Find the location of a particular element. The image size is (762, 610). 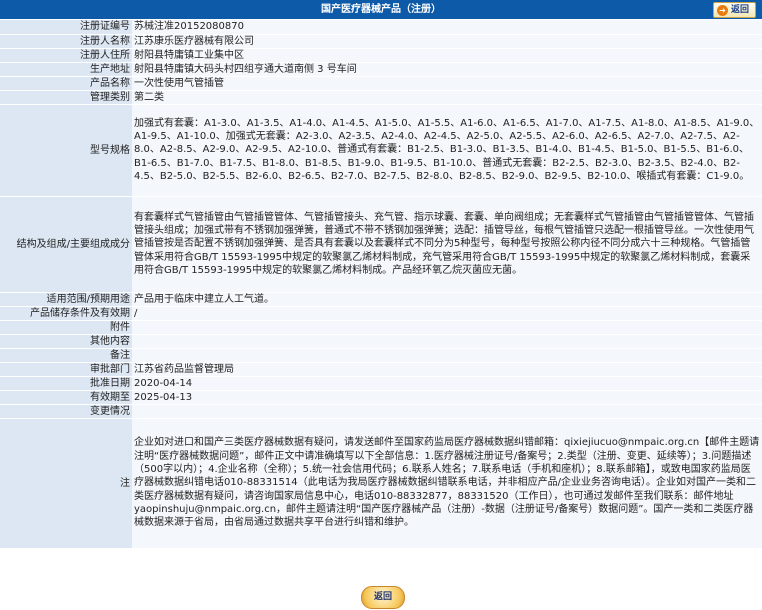

row-valid-until: 有效期至 2025-04-13 is located at coordinates (381, 397).